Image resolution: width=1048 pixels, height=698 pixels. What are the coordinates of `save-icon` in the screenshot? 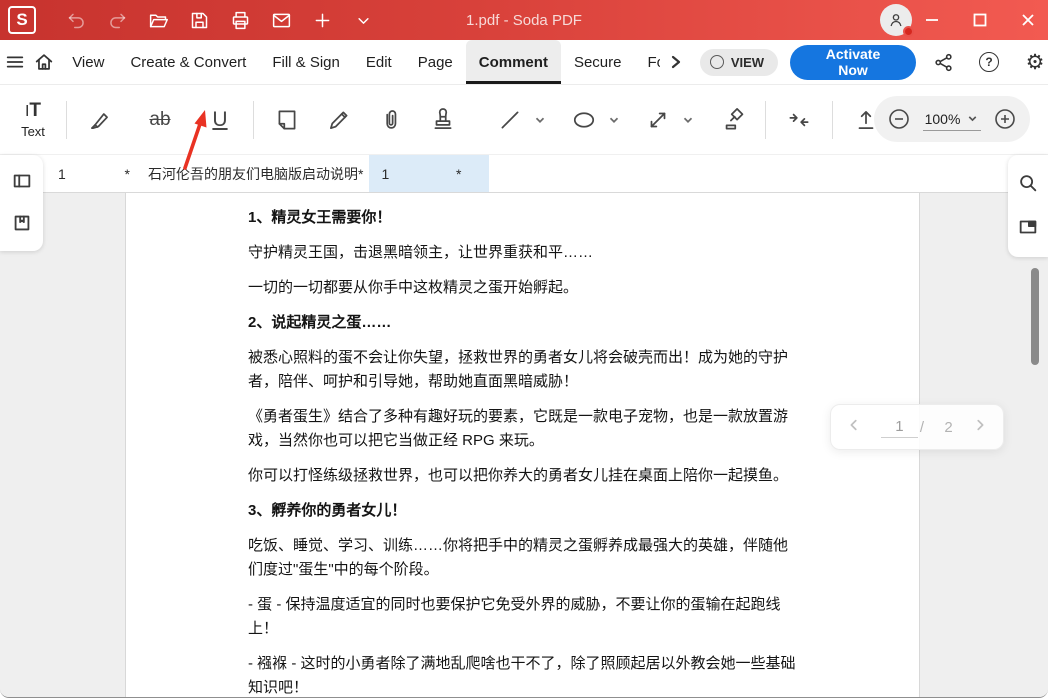 It's located at (199, 20).